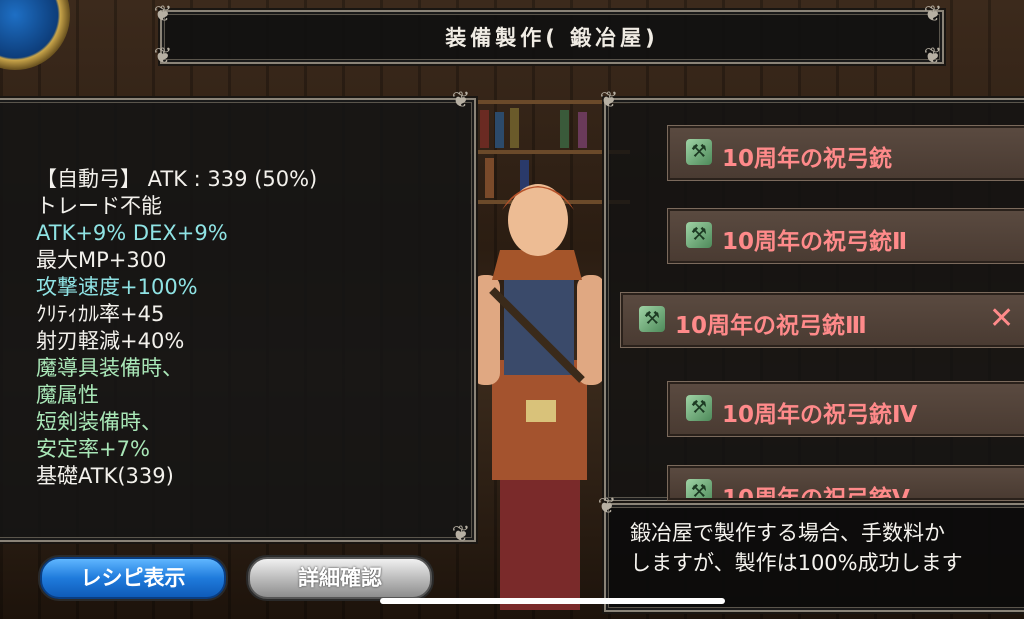 The height and width of the screenshot is (619, 1024). What do you see at coordinates (816, 493) in the screenshot?
I see `recipe-label: 10周年の祝弓銃Ⅴ` at bounding box center [816, 493].